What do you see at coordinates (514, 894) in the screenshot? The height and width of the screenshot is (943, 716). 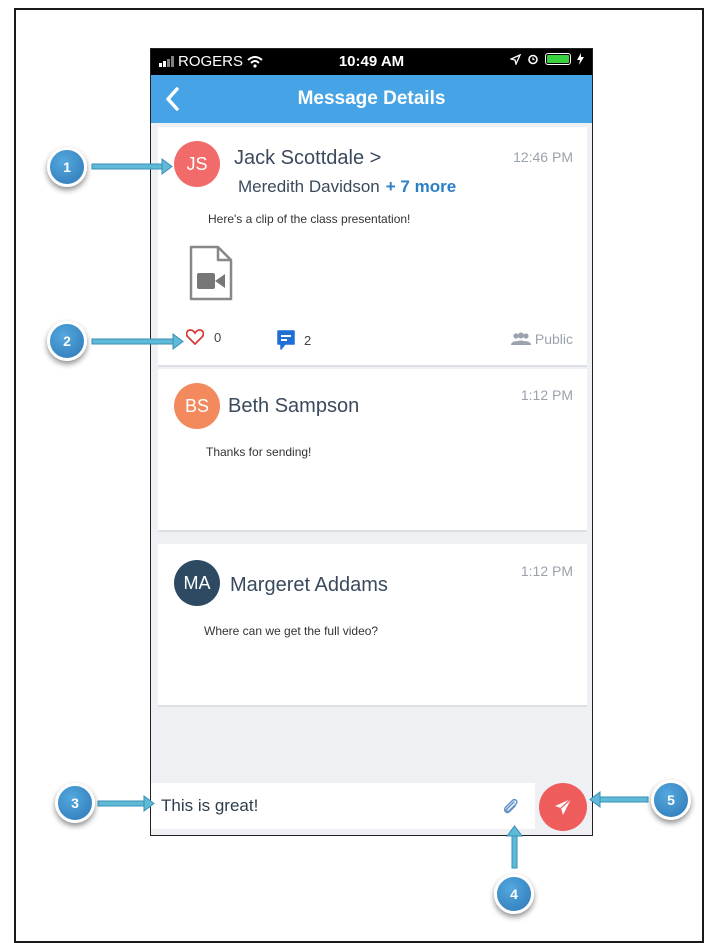 I see `callout-badge-4: 4` at bounding box center [514, 894].